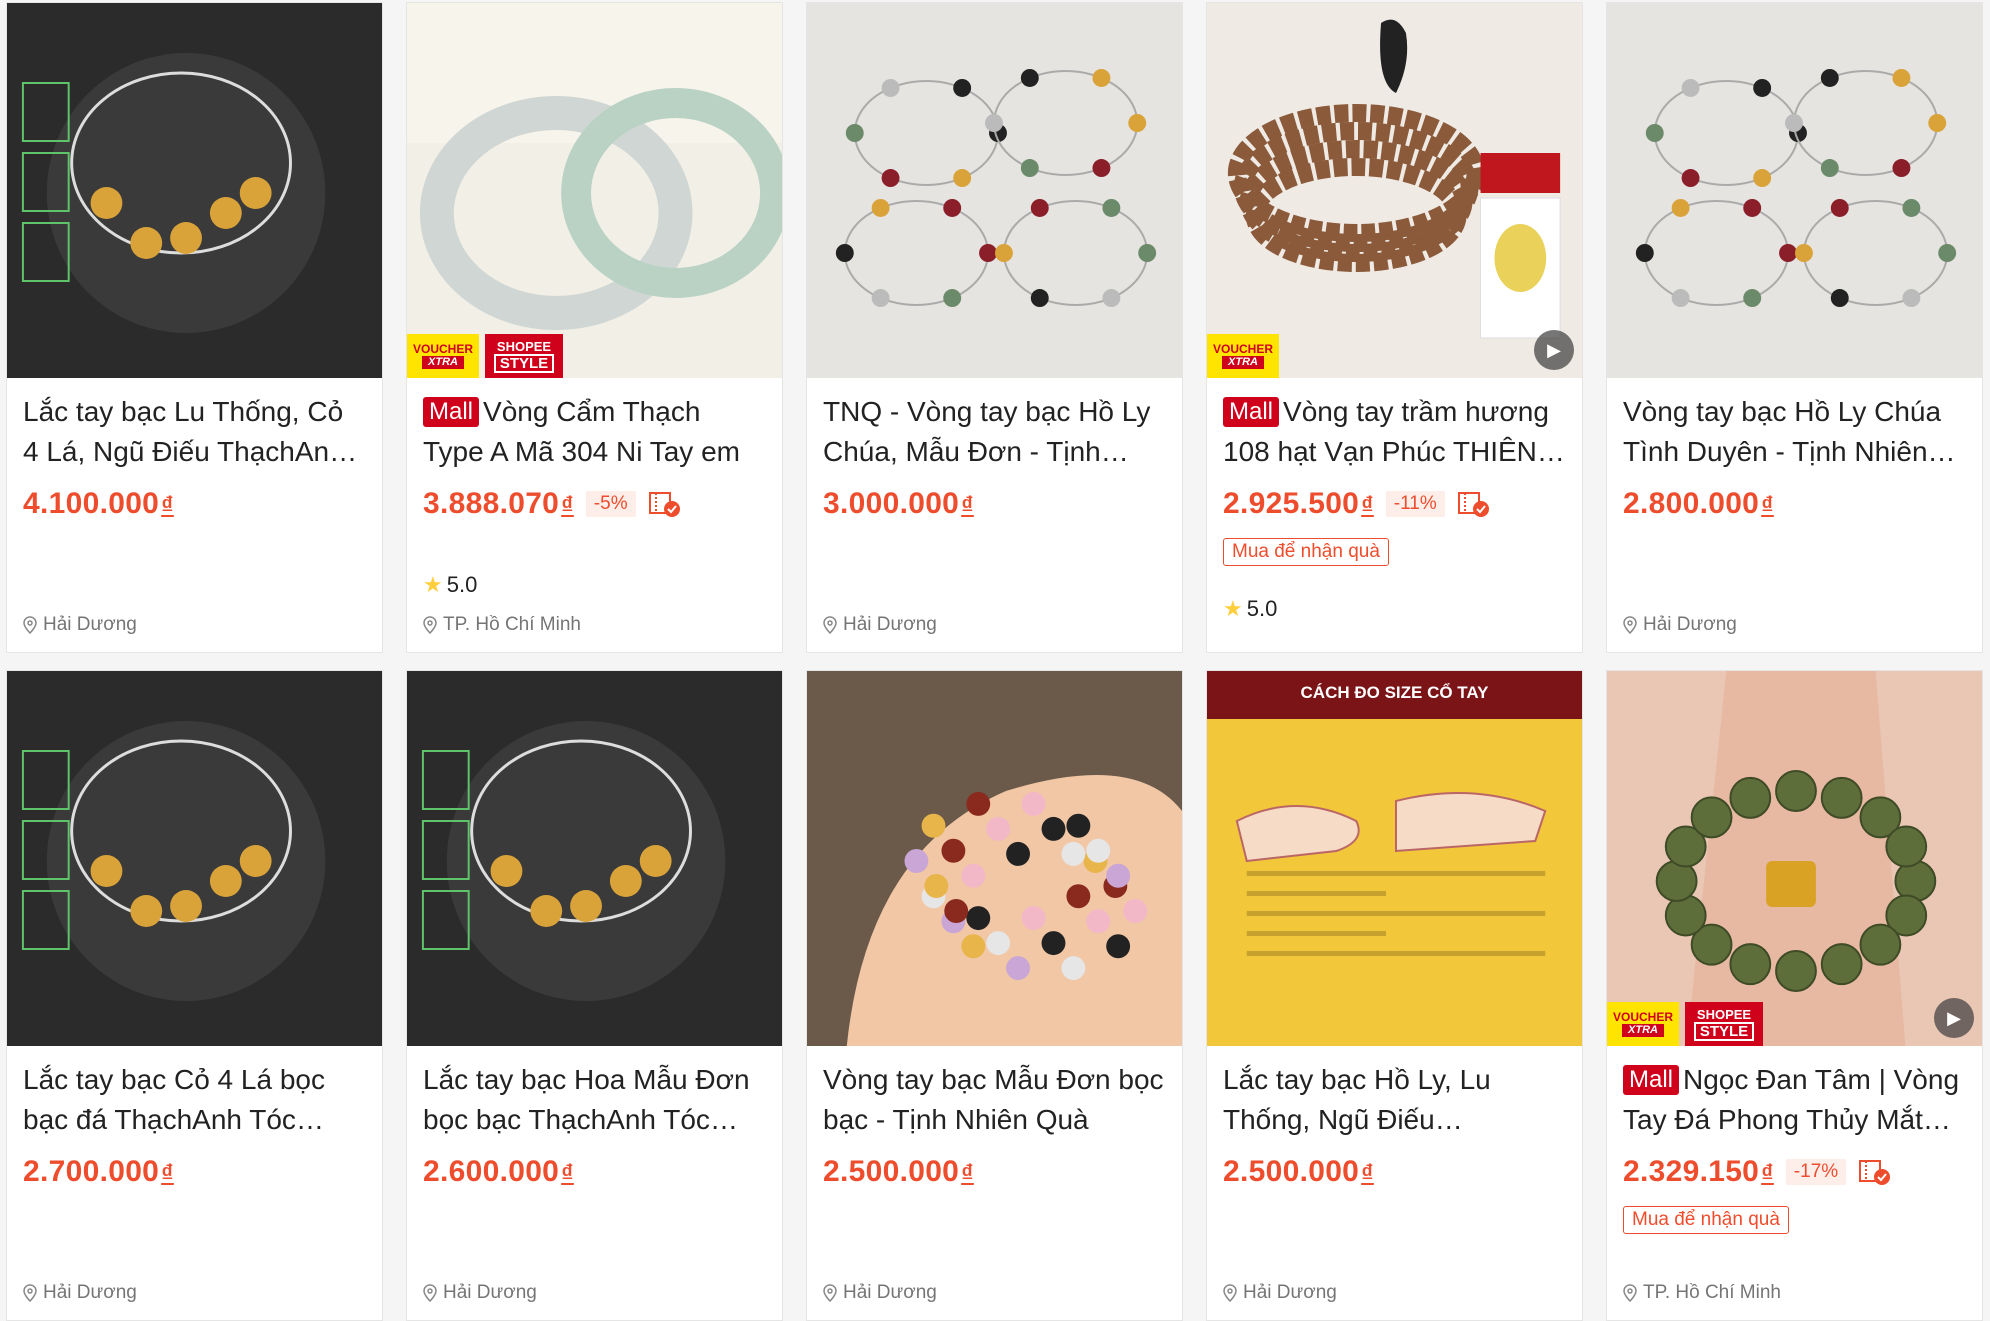 The height and width of the screenshot is (1321, 1990). Describe the element at coordinates (898, 504) in the screenshot. I see `product-price: 3.000.000₫` at that location.